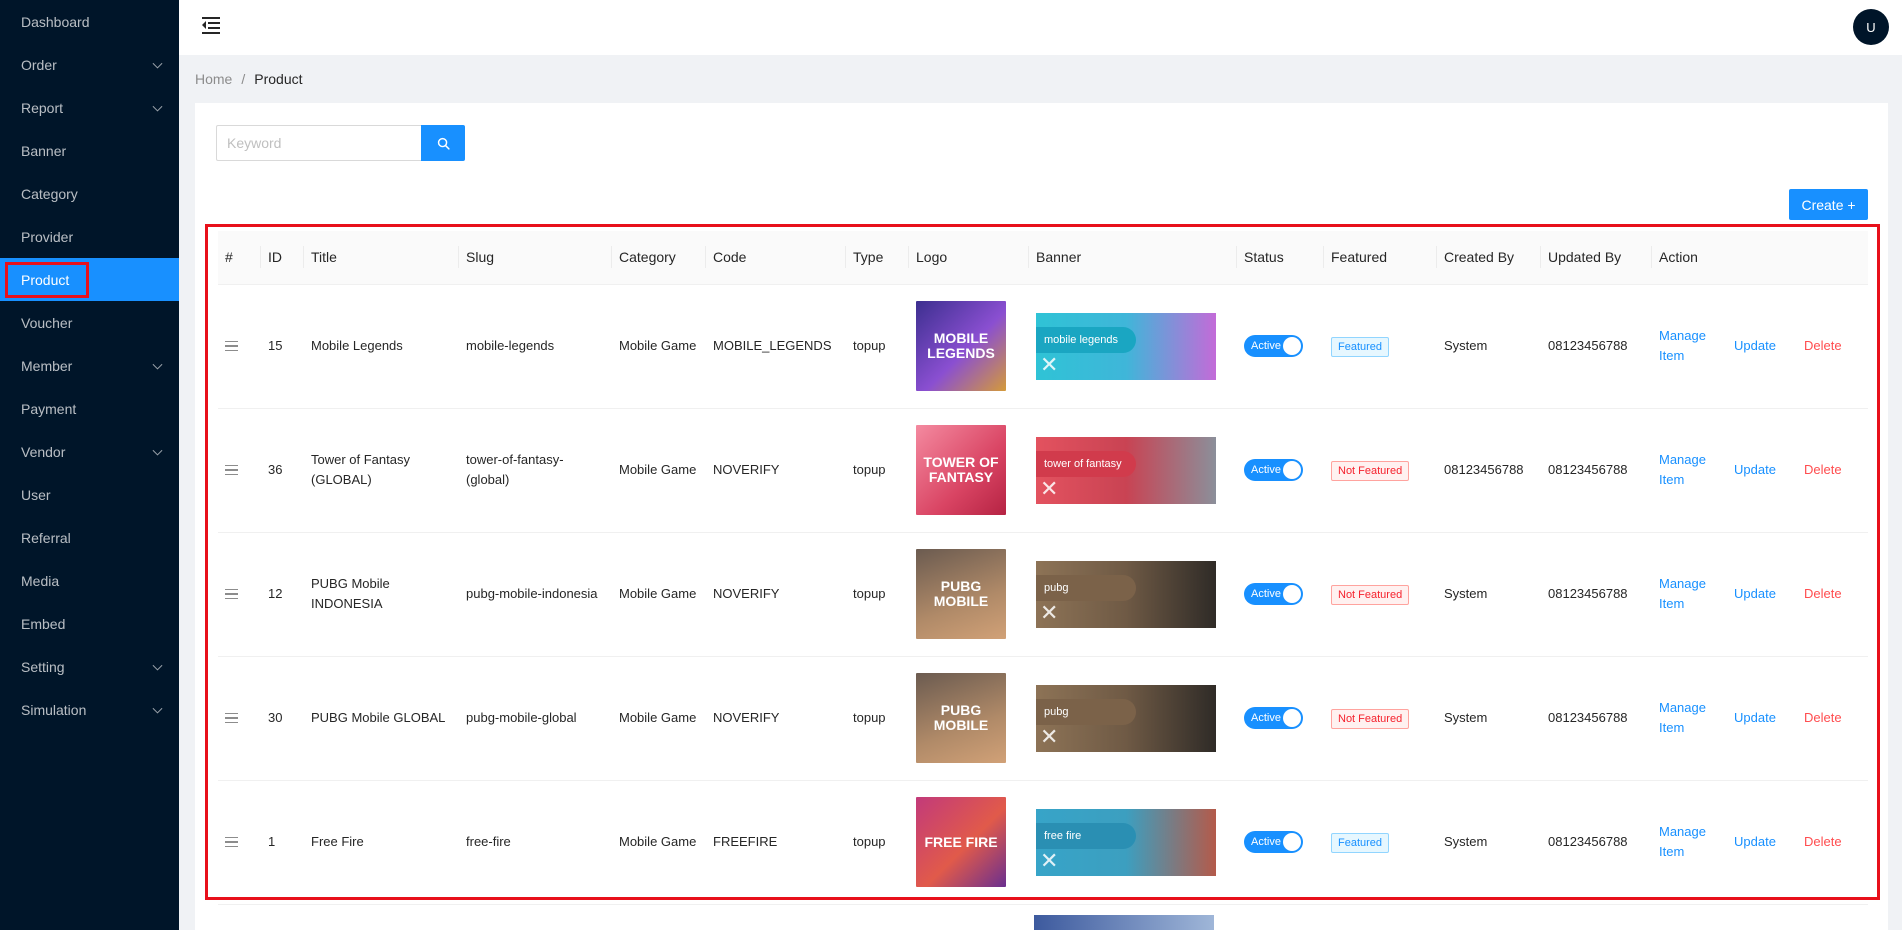  What do you see at coordinates (1049, 736) in the screenshot?
I see `banner-x-mark-icon: ✕` at bounding box center [1049, 736].